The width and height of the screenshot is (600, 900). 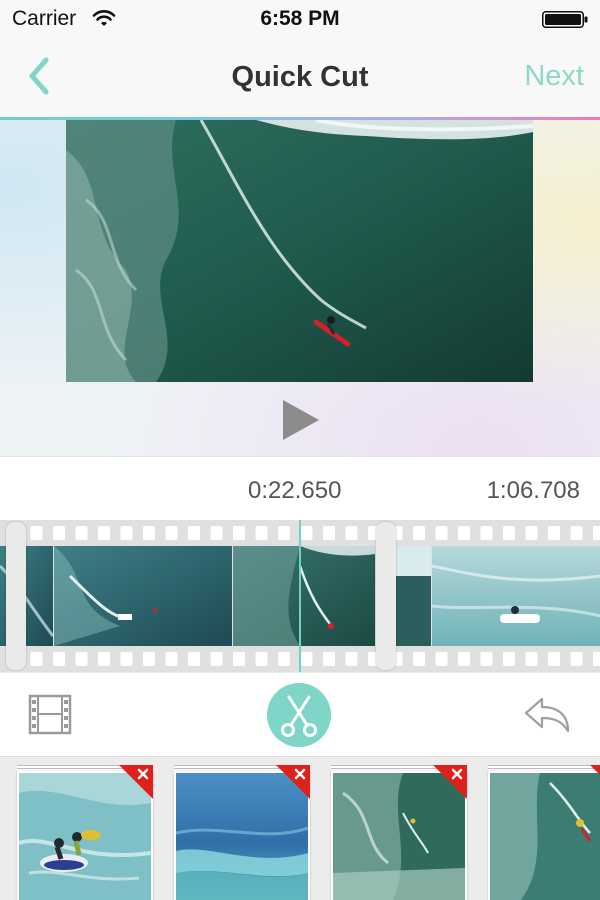 I want to click on play-icon, so click(x=301, y=420).